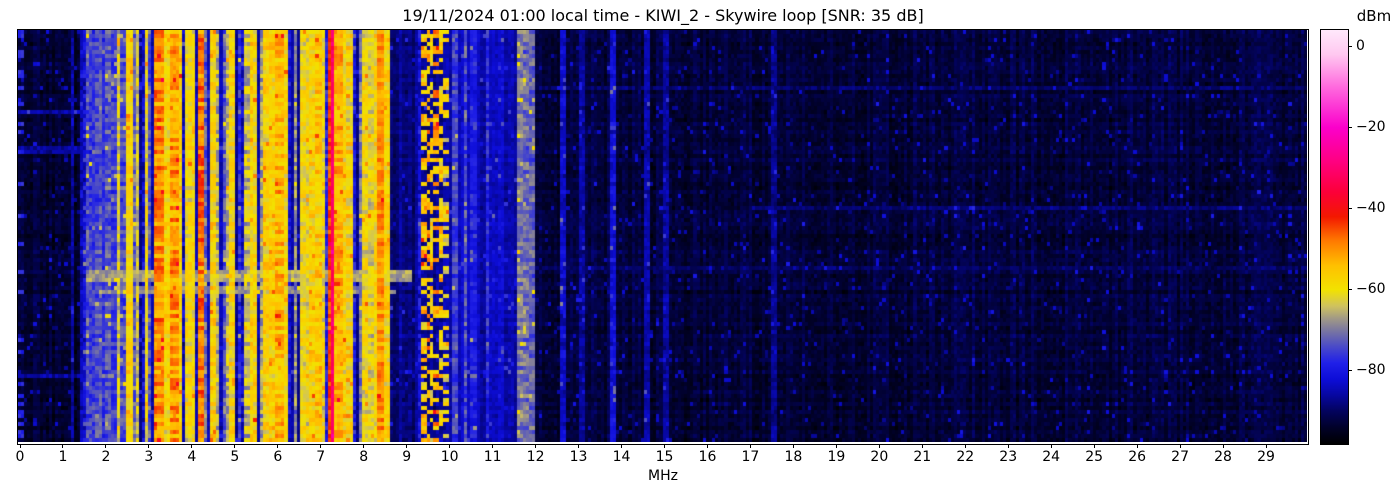 This screenshot has height=500, width=1400. Describe the element at coordinates (1008, 457) in the screenshot. I see `x-tick-label: 23` at that location.